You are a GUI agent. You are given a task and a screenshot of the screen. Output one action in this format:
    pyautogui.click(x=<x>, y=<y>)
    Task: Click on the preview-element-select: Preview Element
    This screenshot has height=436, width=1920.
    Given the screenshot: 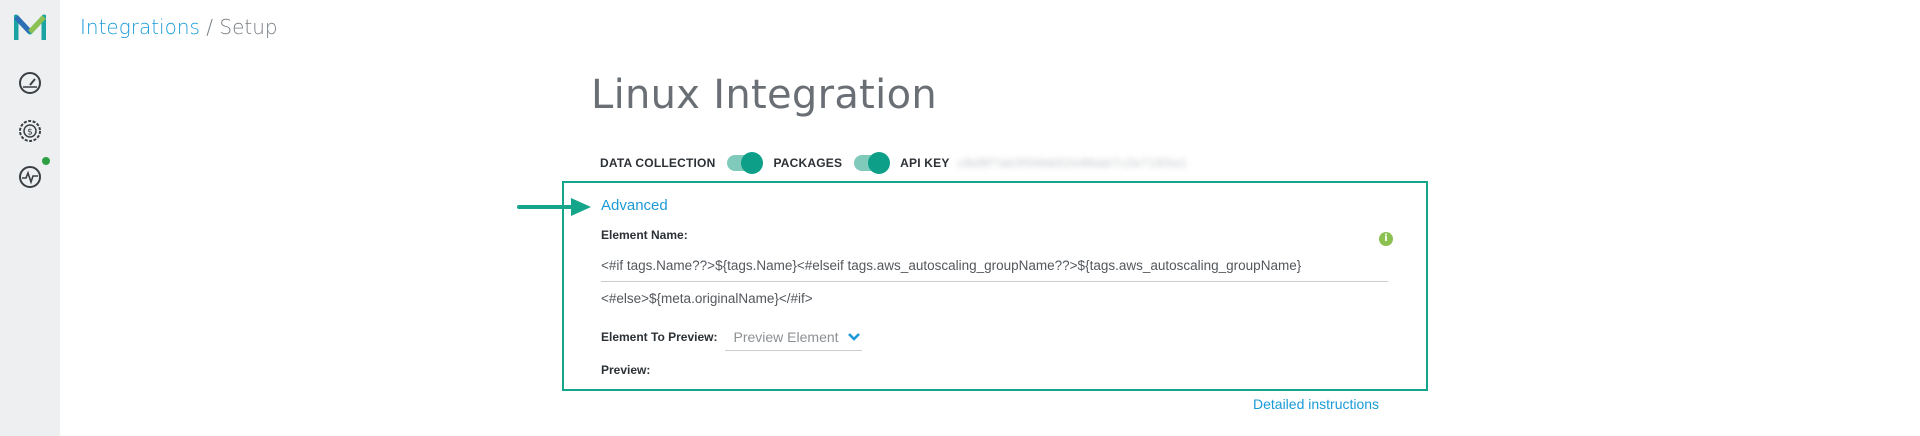 What is the action you would take?
    pyautogui.click(x=794, y=337)
    